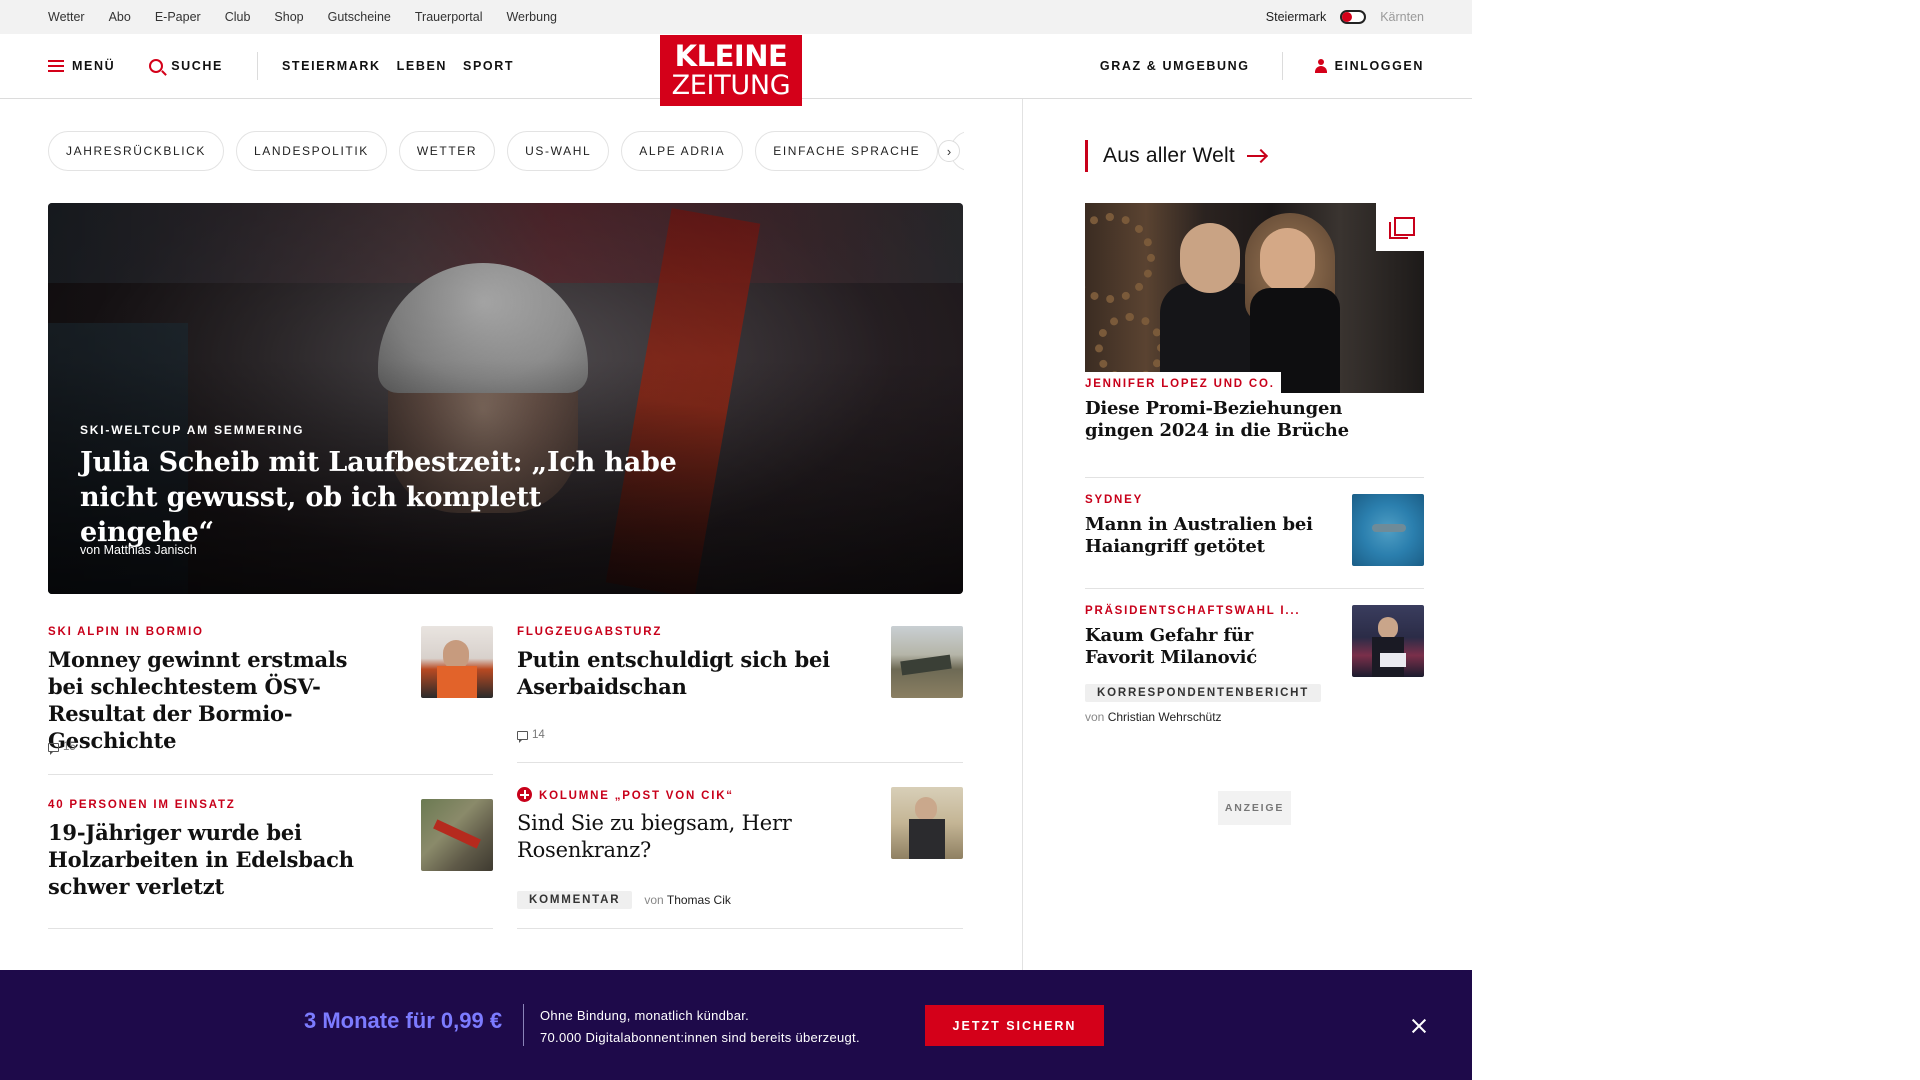 This screenshot has height=1080, width=1920. What do you see at coordinates (697, 837) in the screenshot?
I see `article-title: Sind Sie zu biegsam, Herr Rosenkranz?` at bounding box center [697, 837].